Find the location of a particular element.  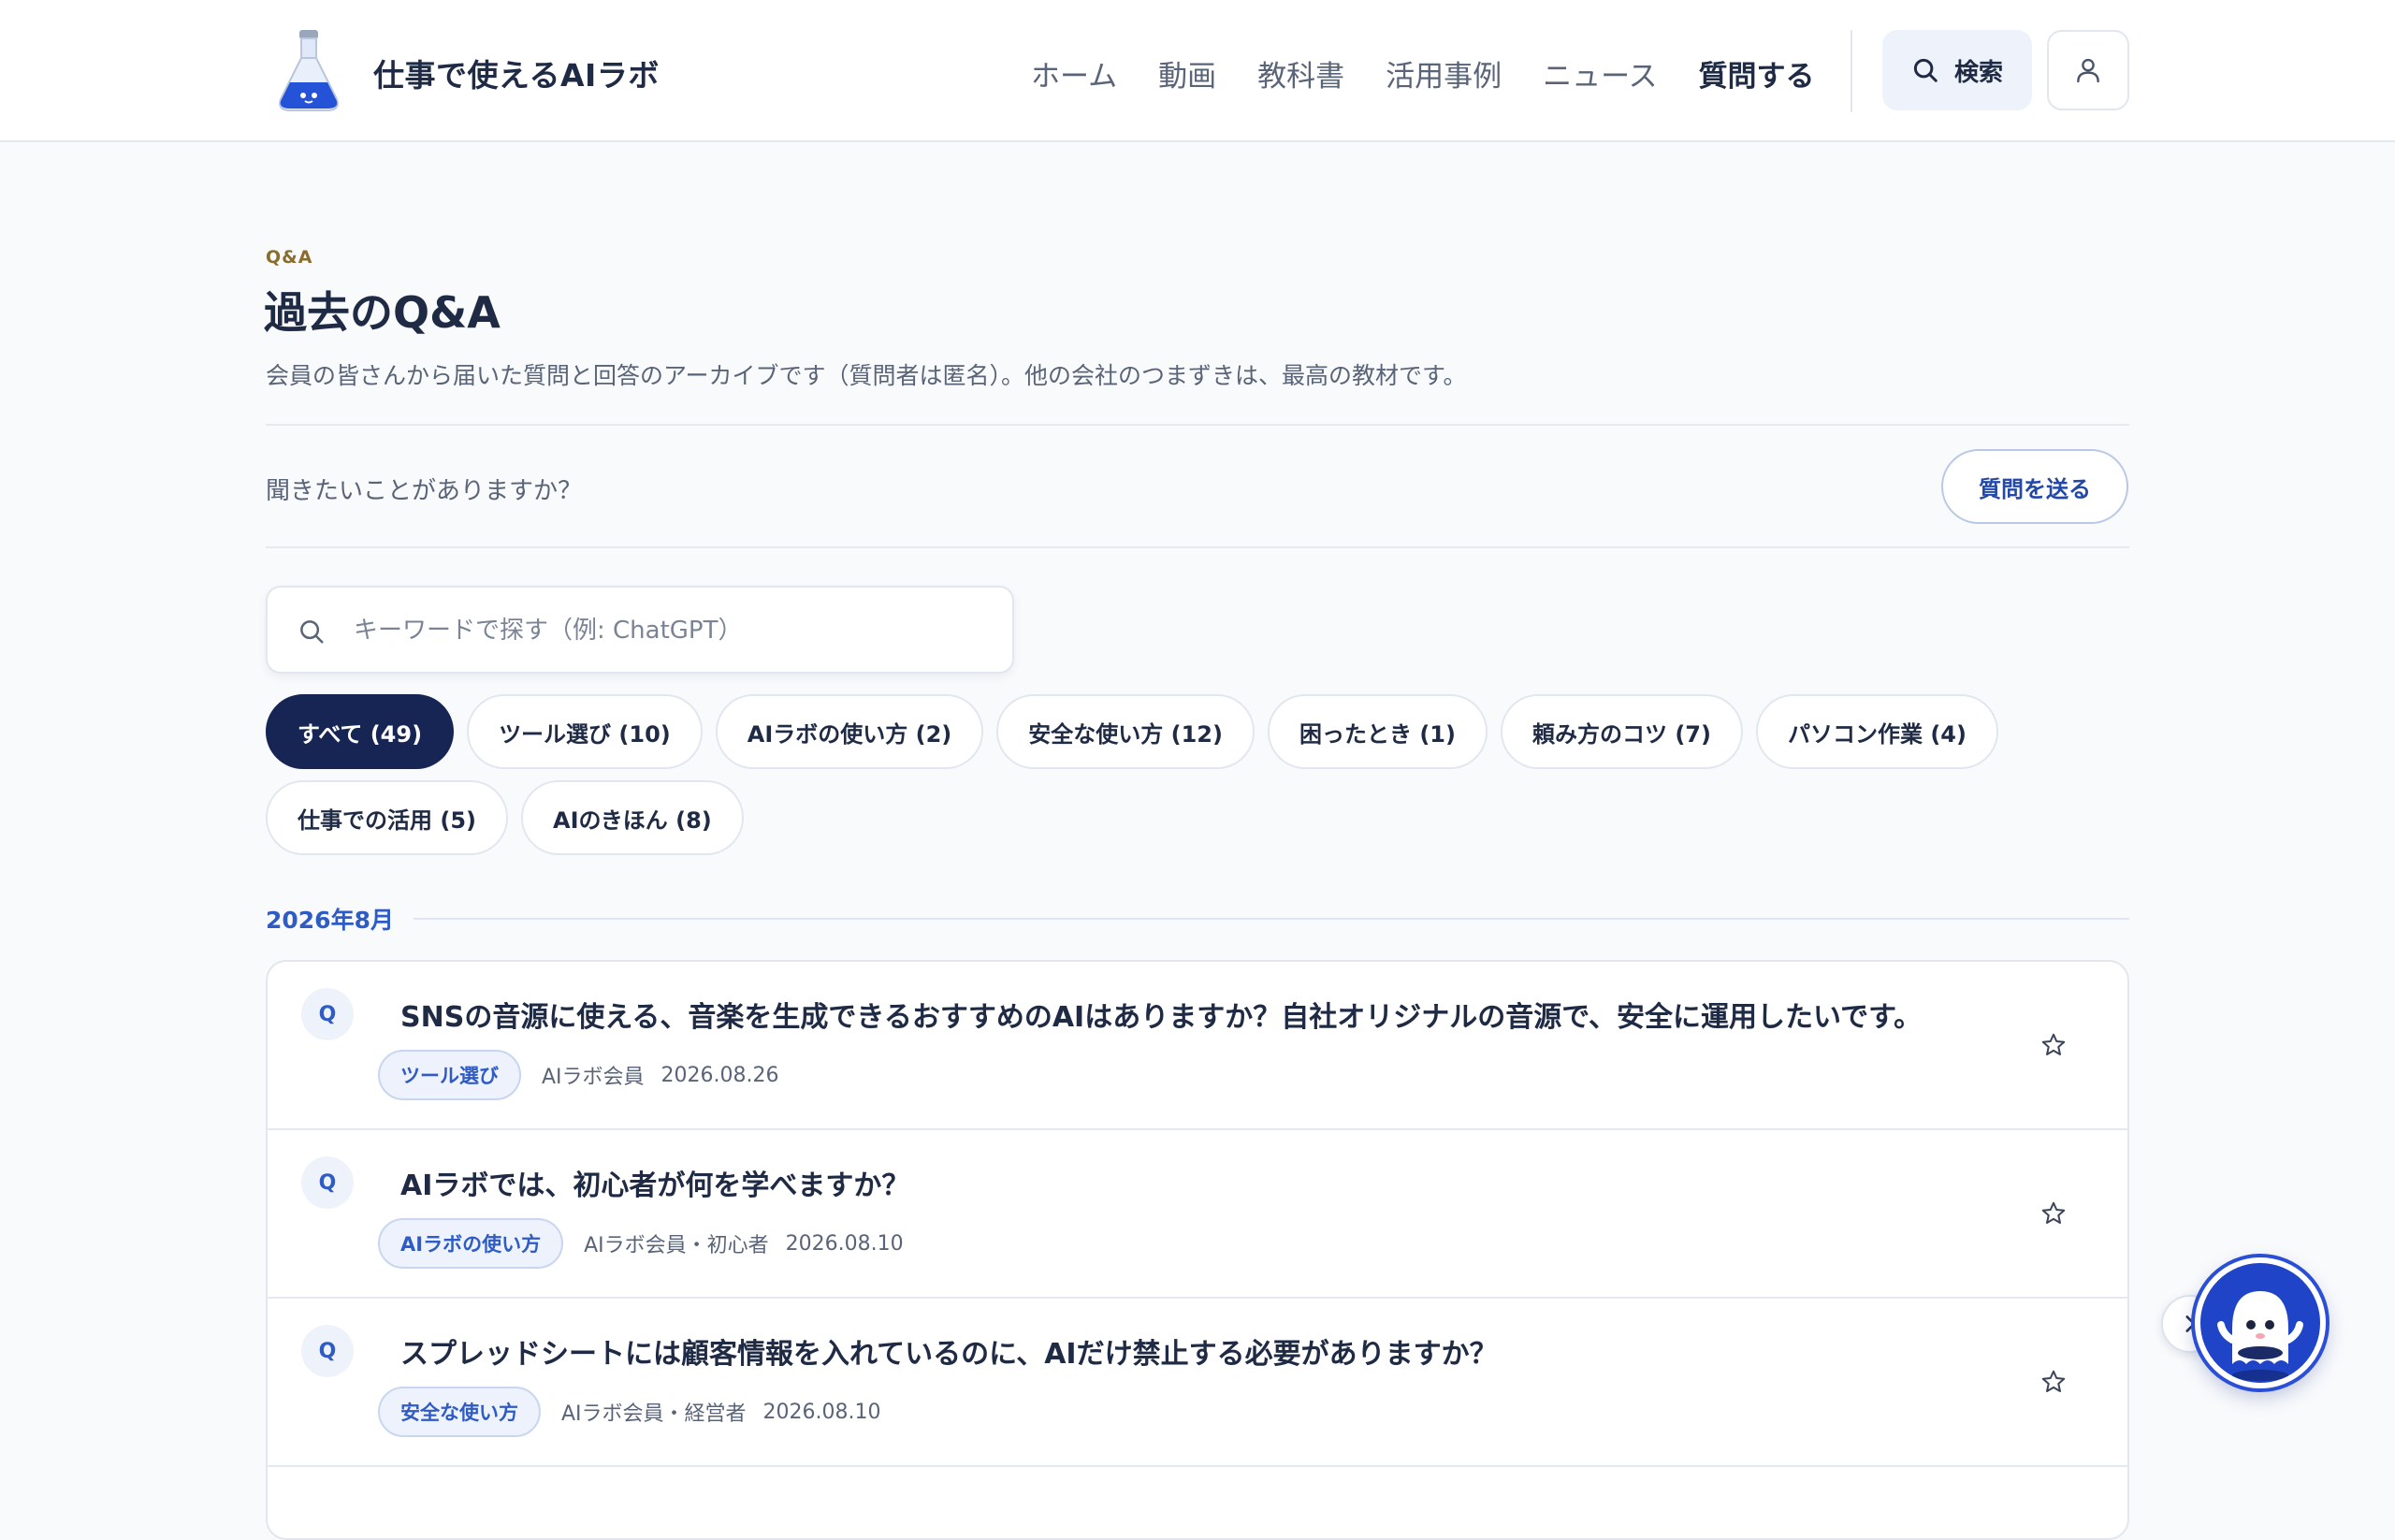

keyword-search-input is located at coordinates (670, 630).